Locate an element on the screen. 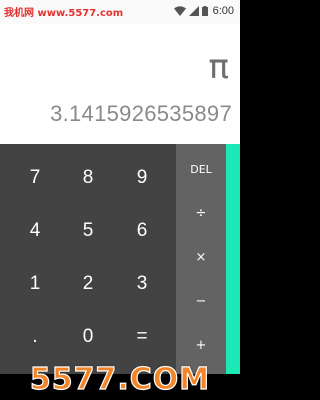 This screenshot has width=320, height=400. advanced-pad-handle is located at coordinates (233, 259).